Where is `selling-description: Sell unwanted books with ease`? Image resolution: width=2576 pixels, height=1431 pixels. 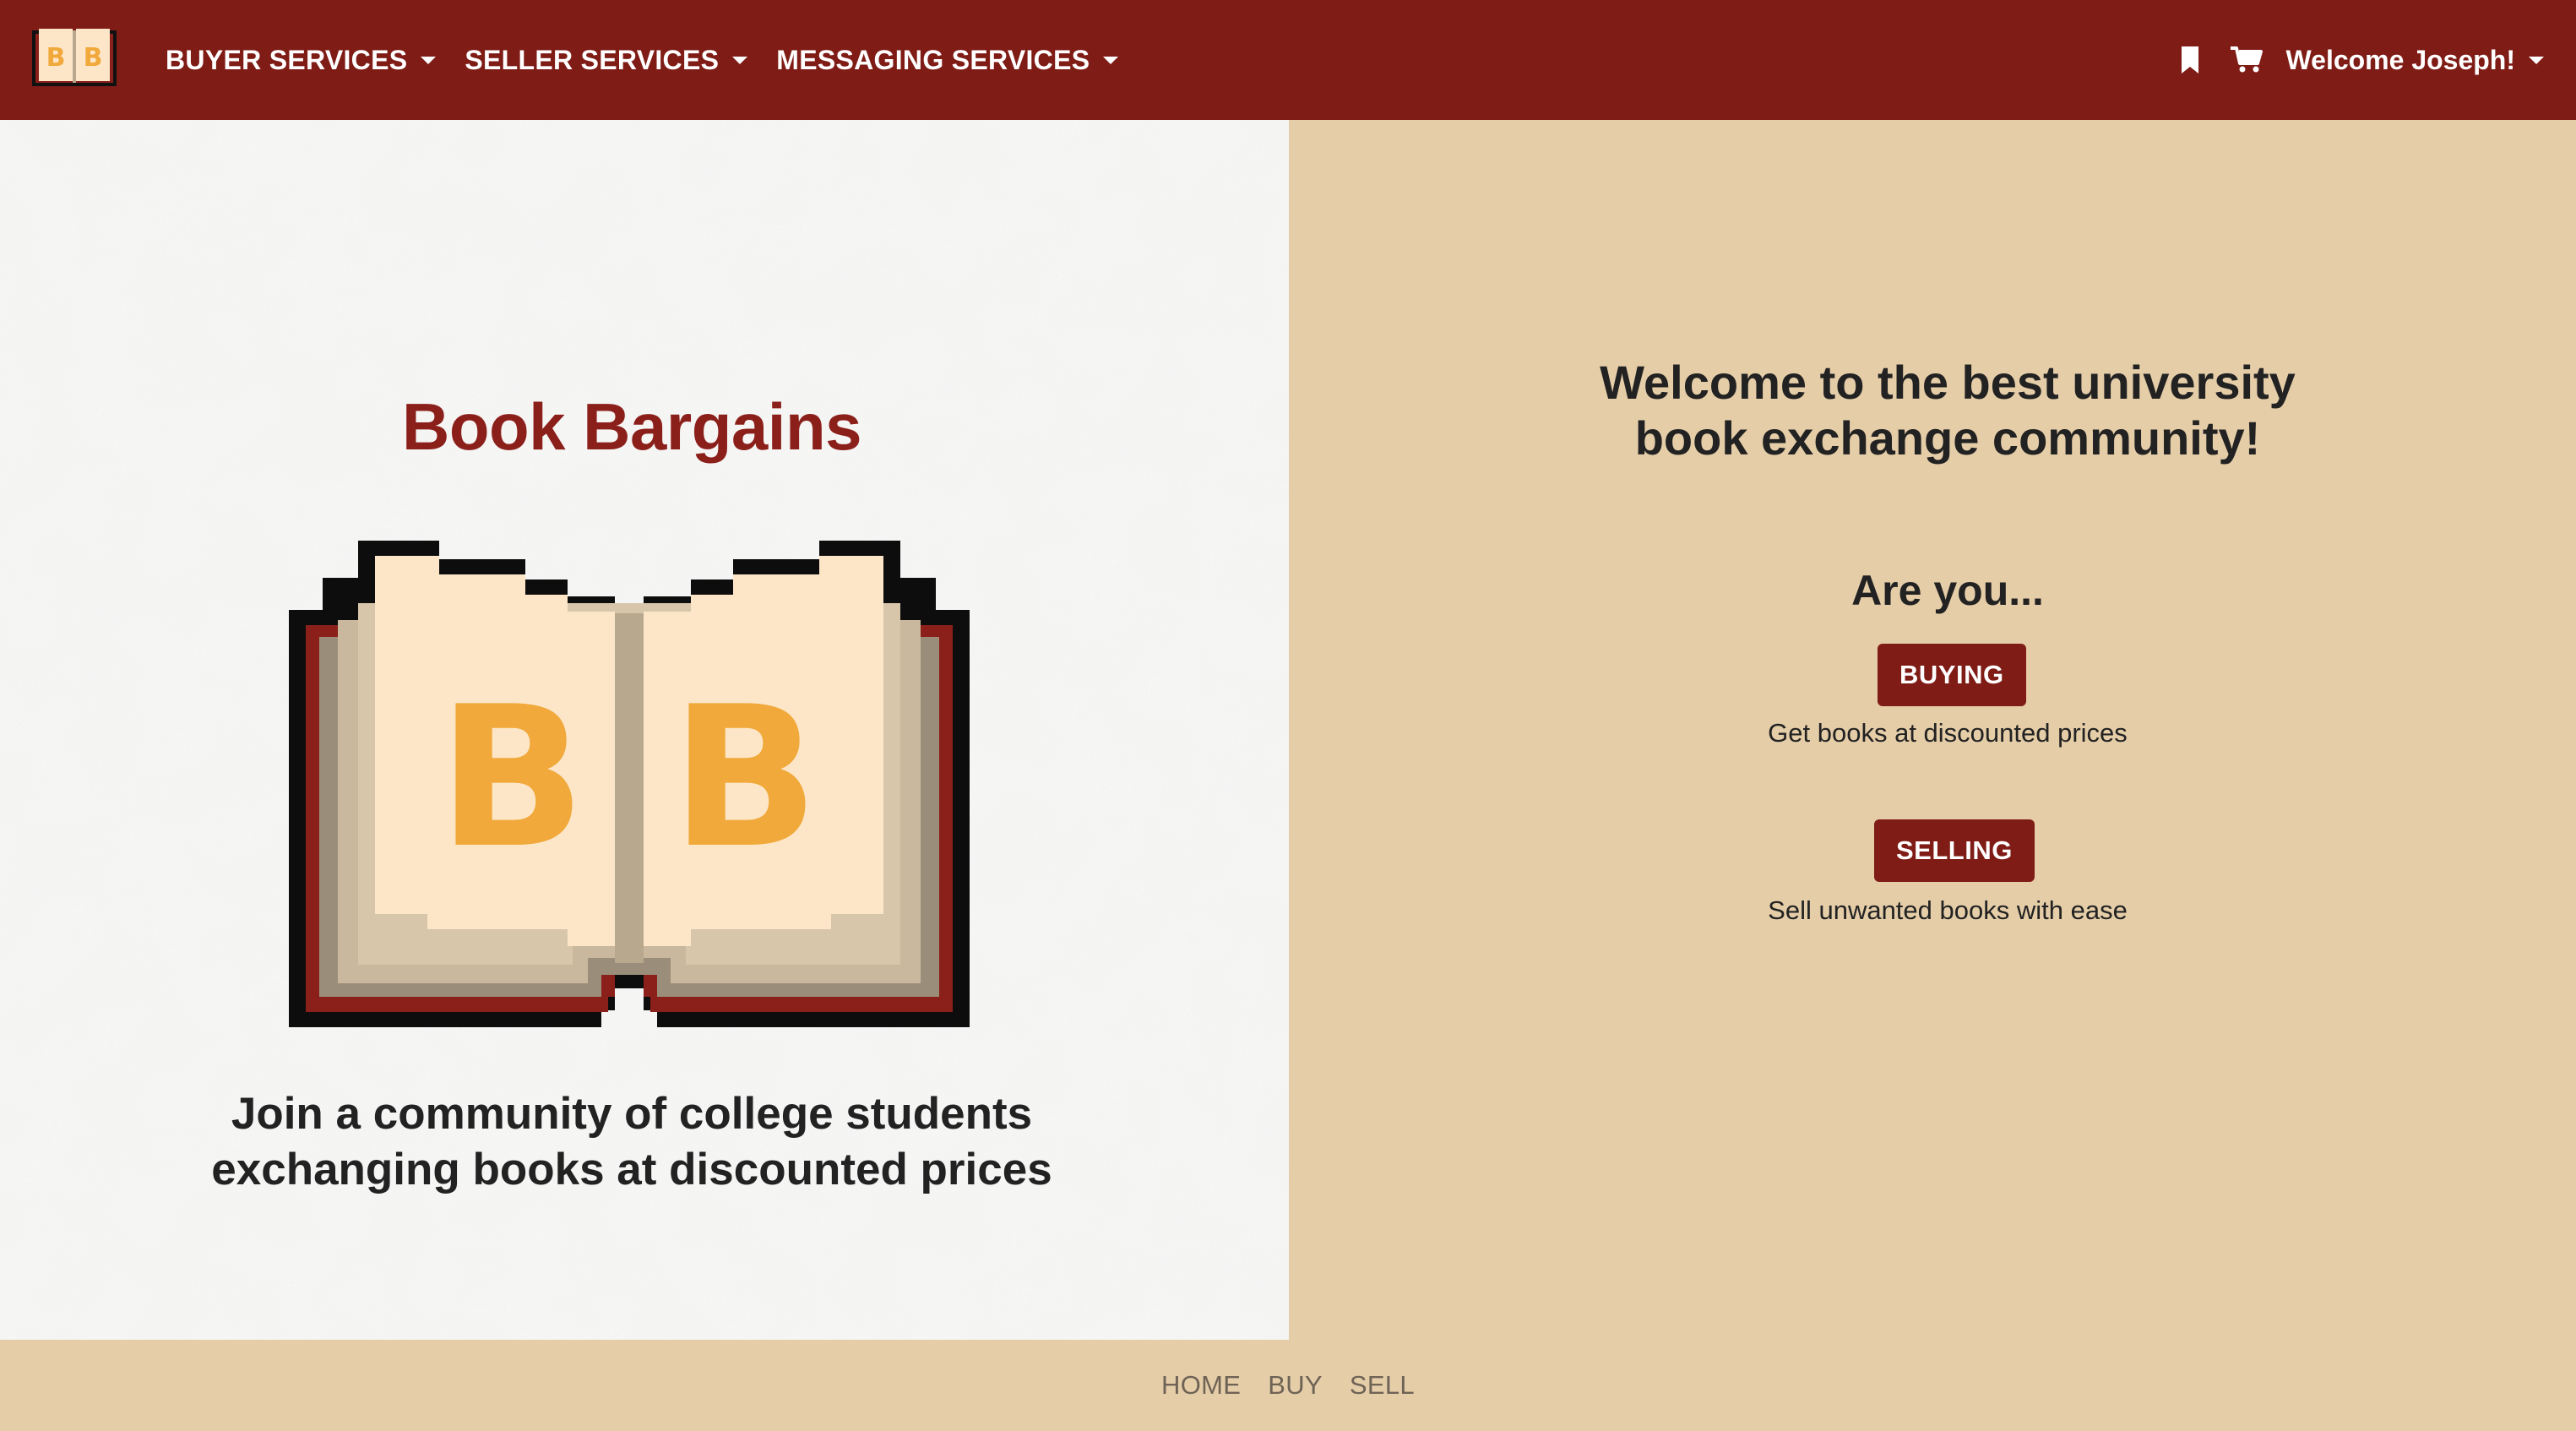 selling-description: Sell unwanted books with ease is located at coordinates (1948, 910).